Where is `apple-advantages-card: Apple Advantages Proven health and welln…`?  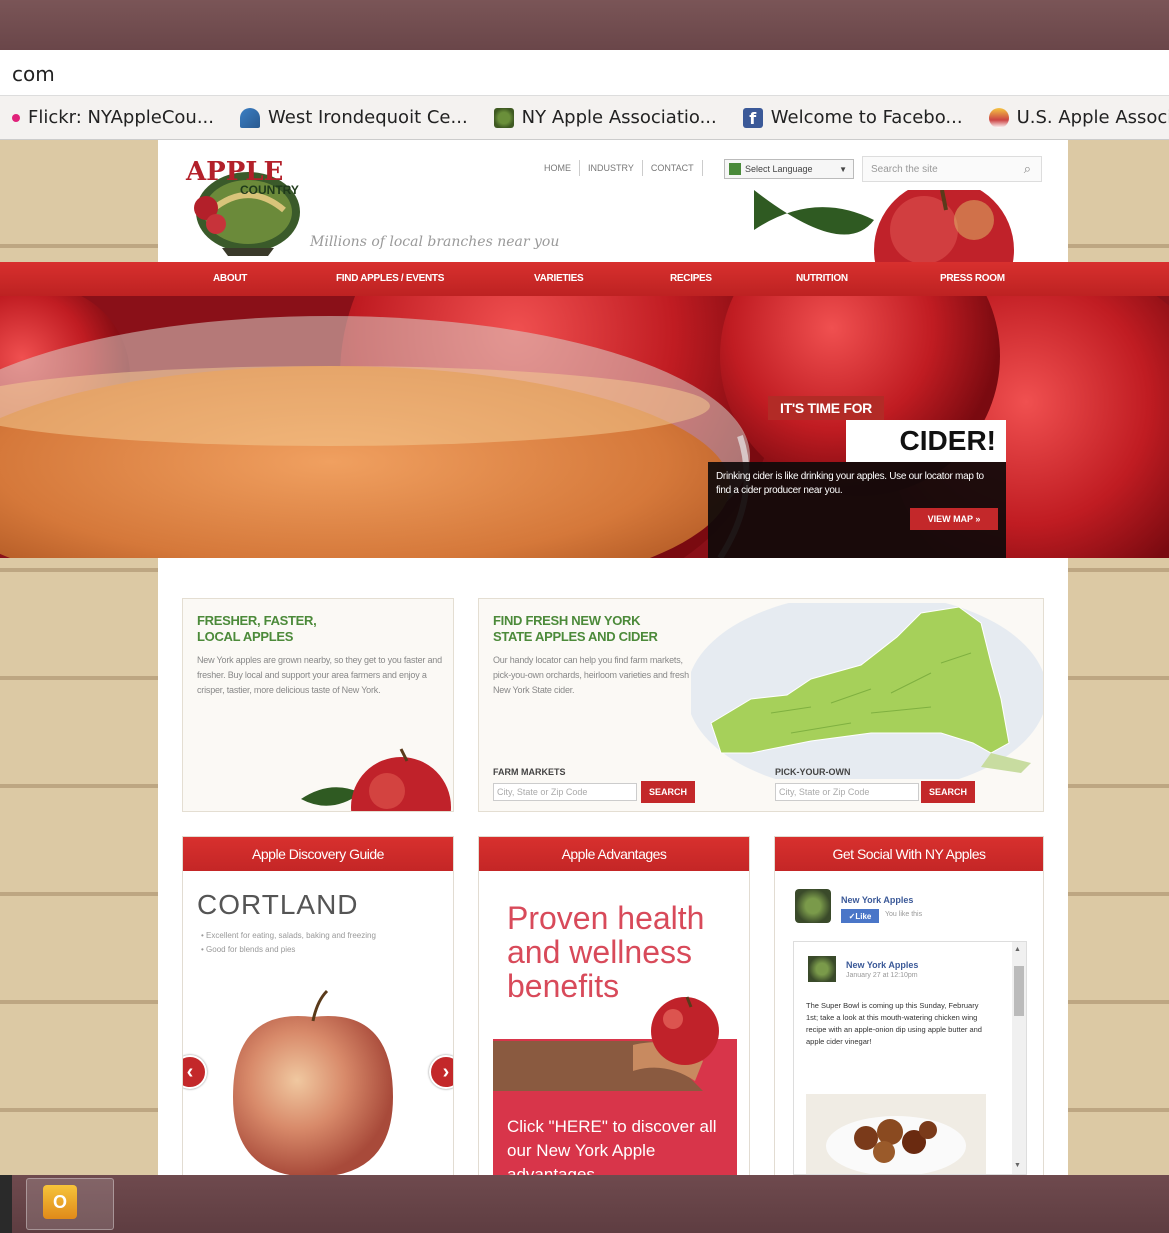 apple-advantages-card: Apple Advantages Proven health and welln… is located at coordinates (614, 1006).